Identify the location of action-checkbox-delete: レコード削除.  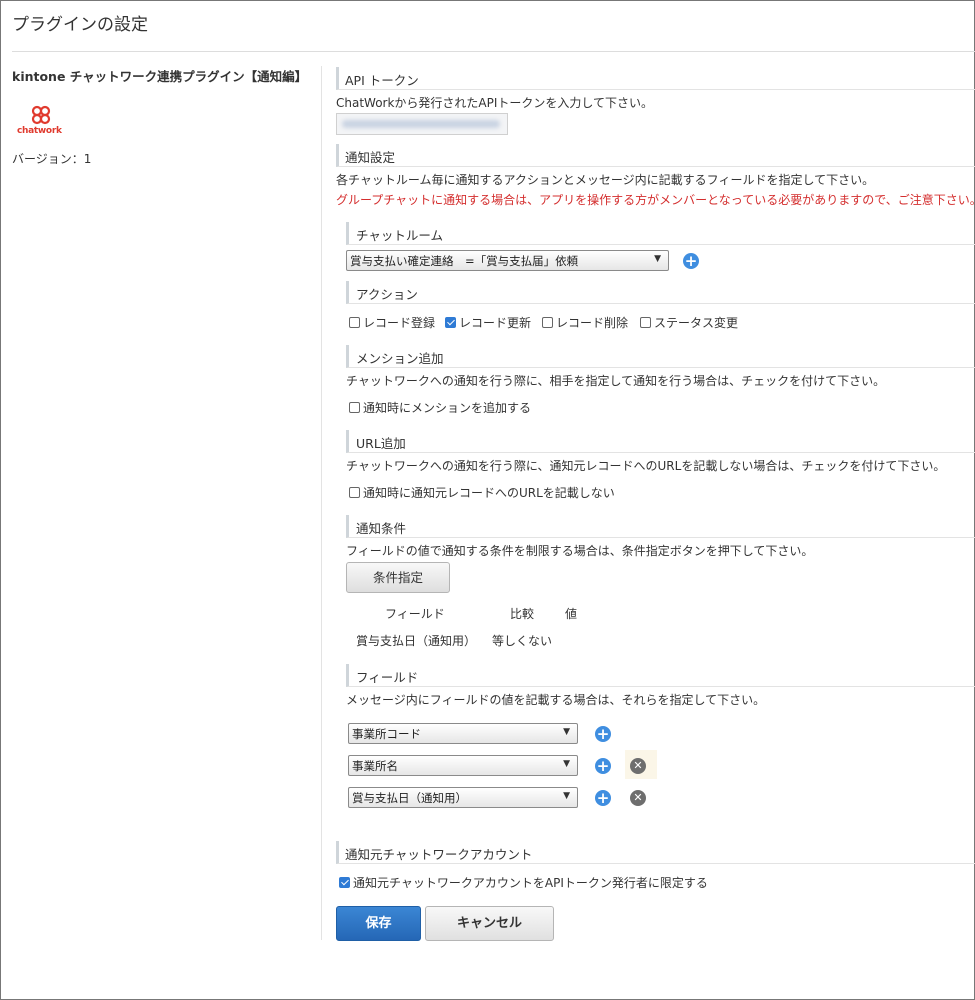
(585, 322).